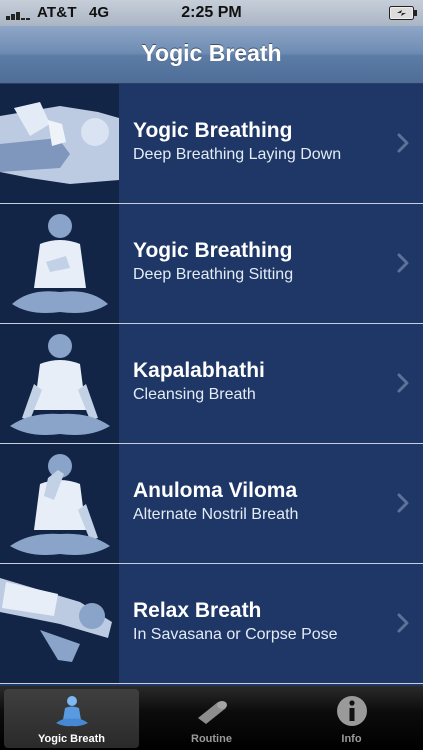  I want to click on exercise-title: Anuloma Viloma, so click(215, 490).